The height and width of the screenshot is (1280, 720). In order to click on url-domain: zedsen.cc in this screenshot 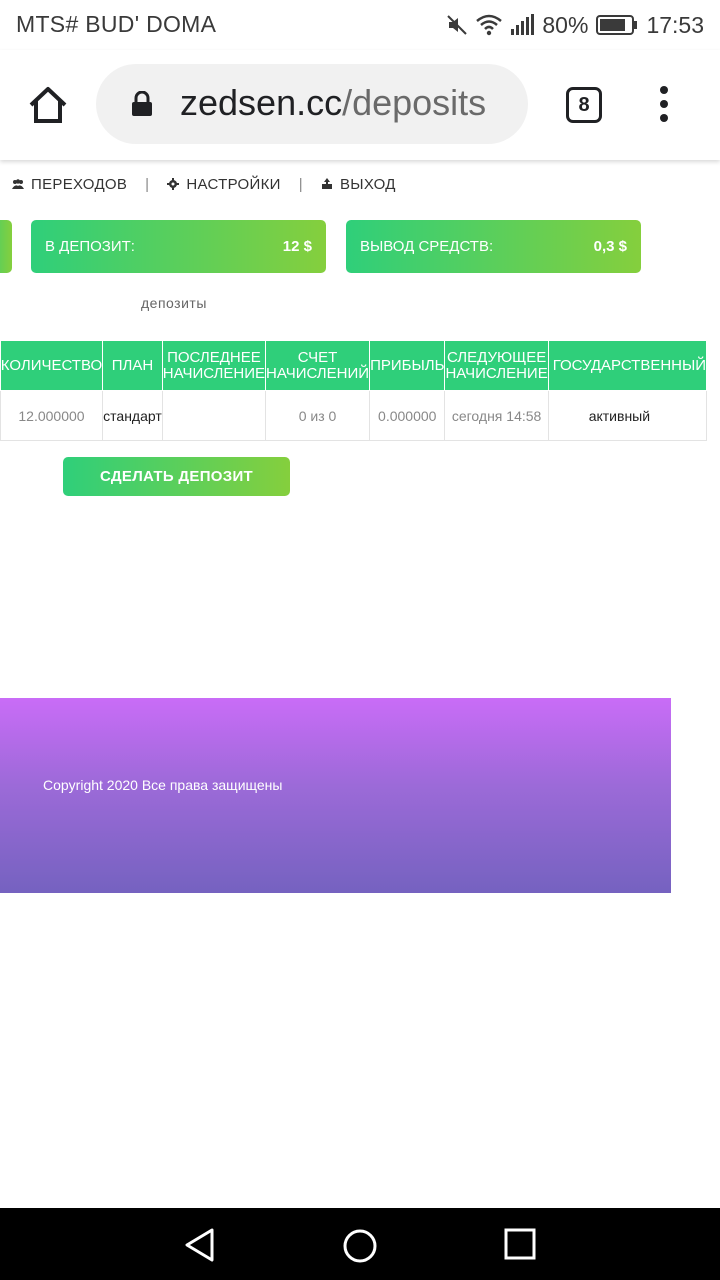, I will do `click(261, 102)`.